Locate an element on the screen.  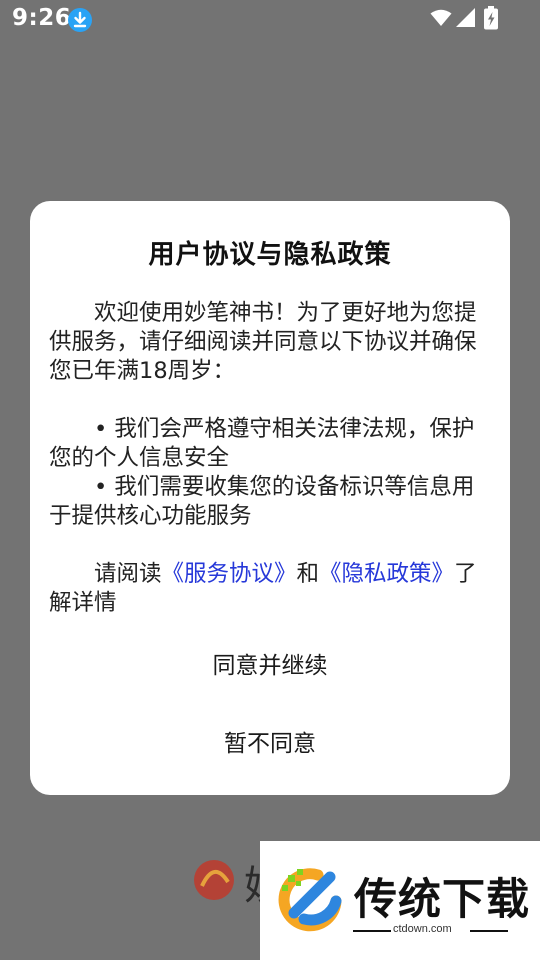
service-agreement-link: 《服务协议》 is located at coordinates (229, 574).